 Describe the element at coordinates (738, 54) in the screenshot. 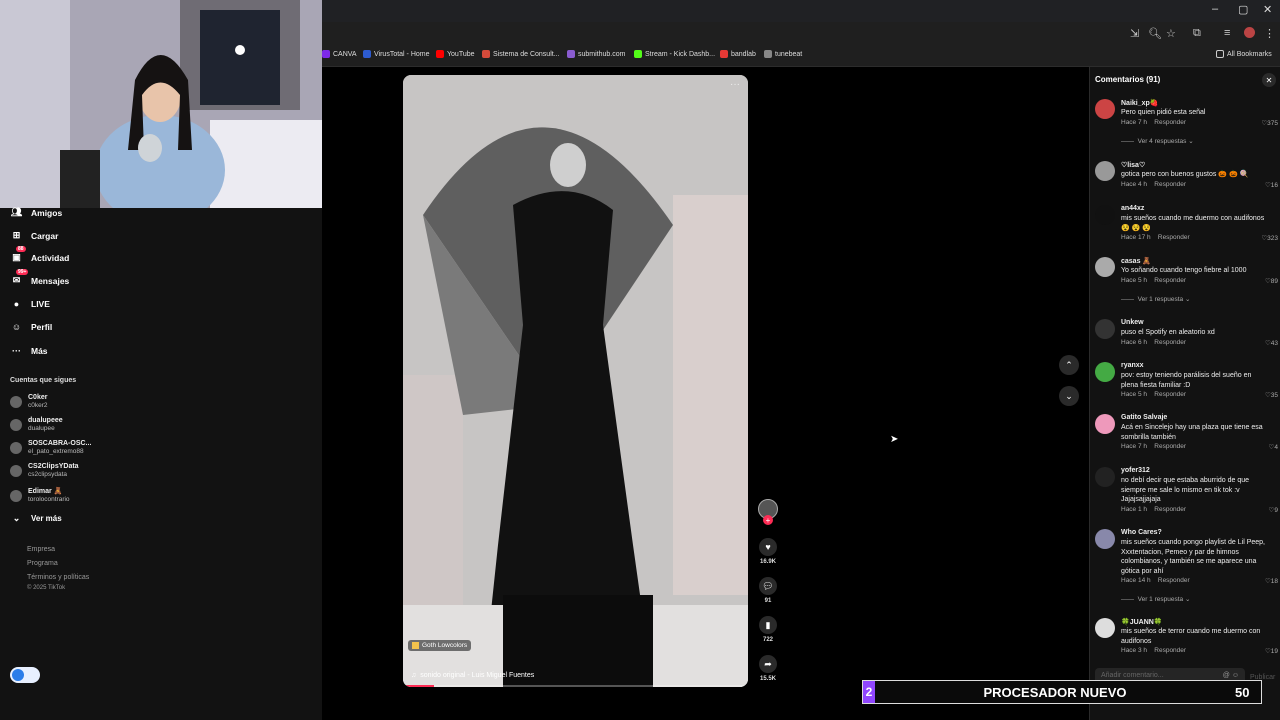

I see `bookmark-item: bandlab` at that location.